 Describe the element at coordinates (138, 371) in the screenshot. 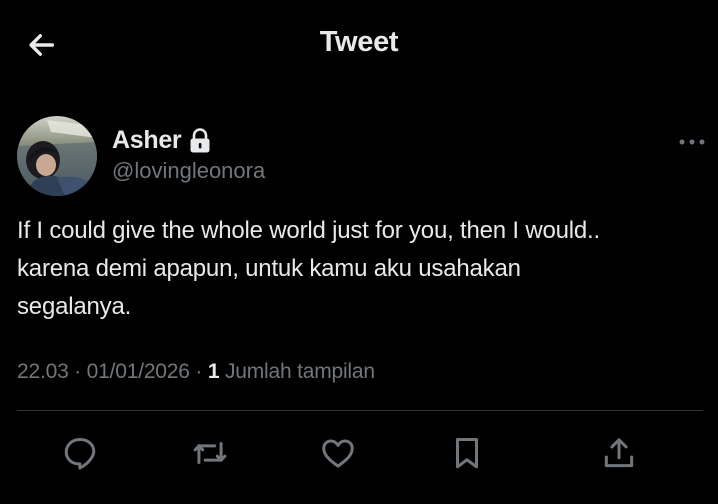

I see `tweet-date: 01/01/2026` at that location.